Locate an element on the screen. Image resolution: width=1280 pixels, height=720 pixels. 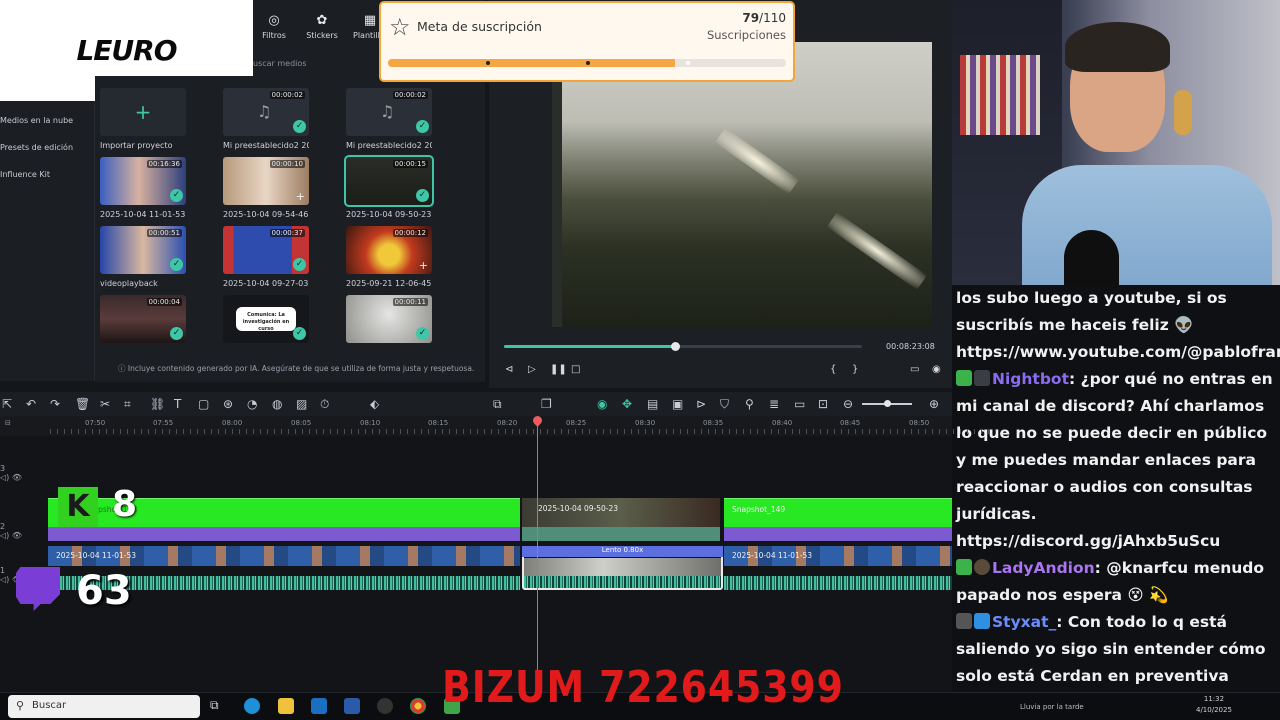
monitor-icon: ▭ is located at coordinates (914, 369).